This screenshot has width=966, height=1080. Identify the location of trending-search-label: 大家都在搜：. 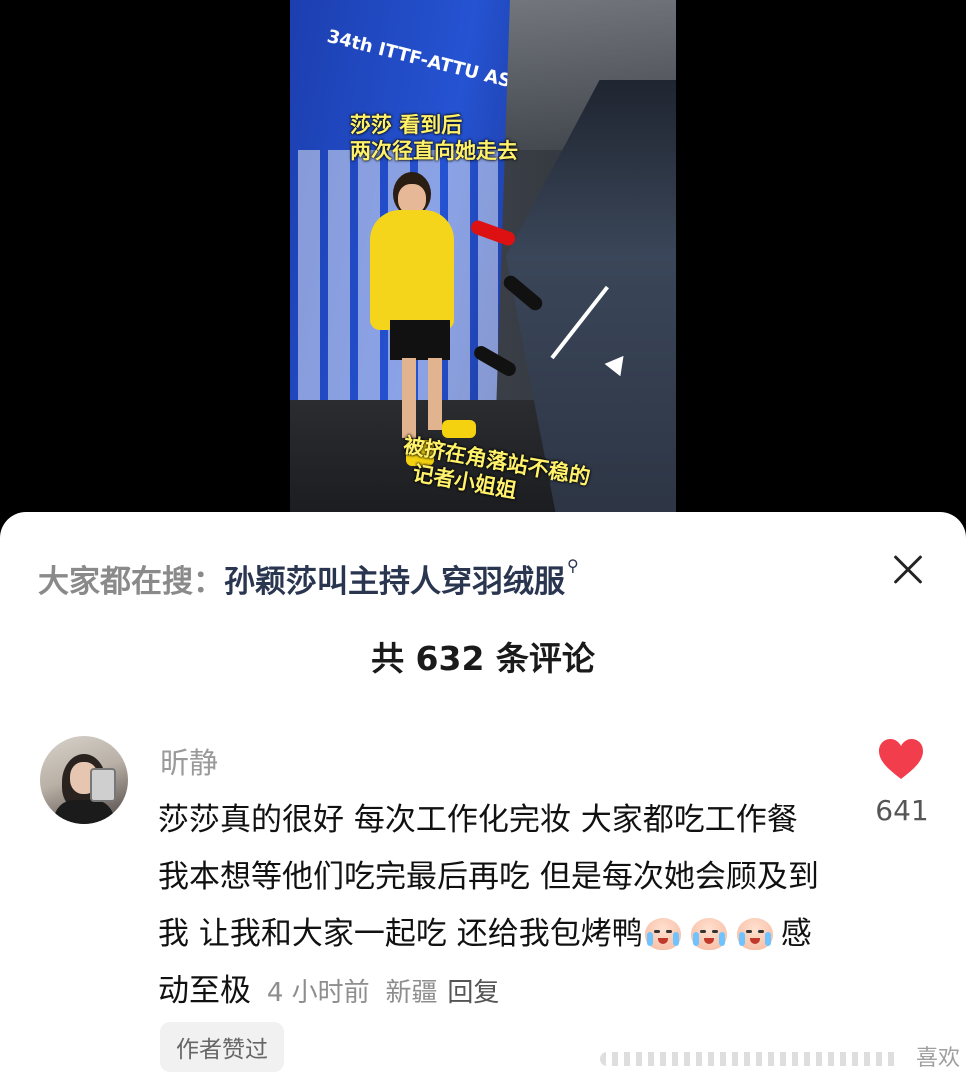
(131, 582).